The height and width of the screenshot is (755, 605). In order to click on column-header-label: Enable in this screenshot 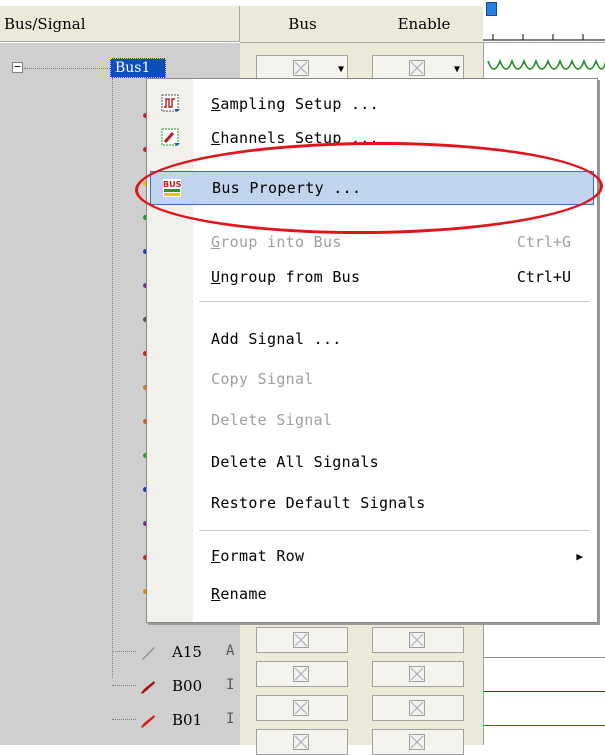, I will do `click(424, 24)`.